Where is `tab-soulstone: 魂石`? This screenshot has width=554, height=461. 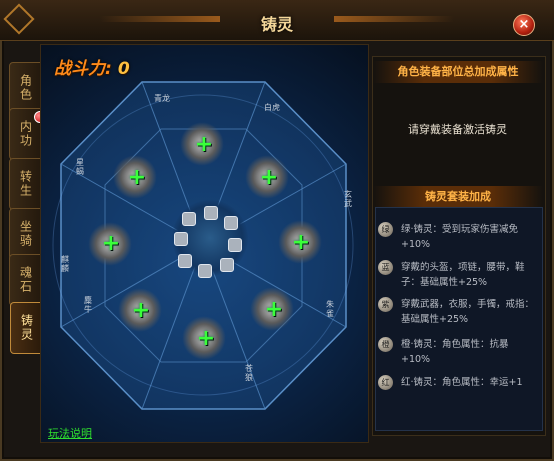
tab-soulstone: 魂石 is located at coordinates (25, 280).